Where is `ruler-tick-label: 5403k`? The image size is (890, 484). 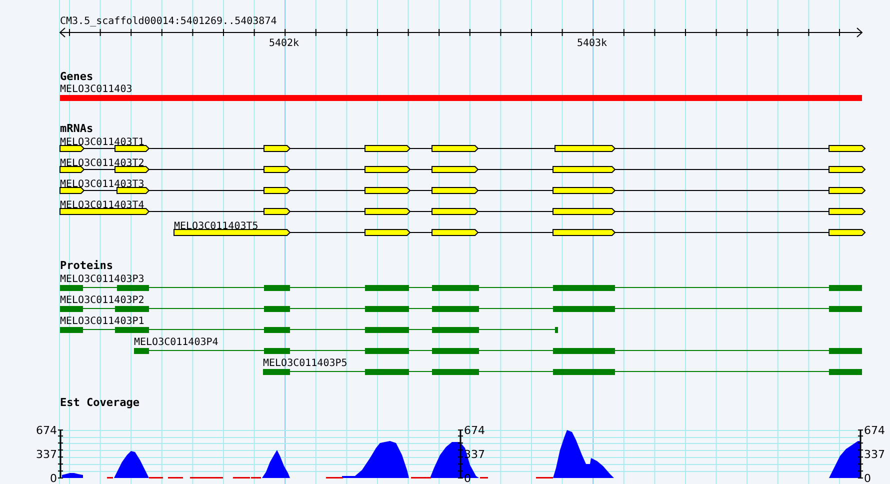
ruler-tick-label: 5403k is located at coordinates (592, 43).